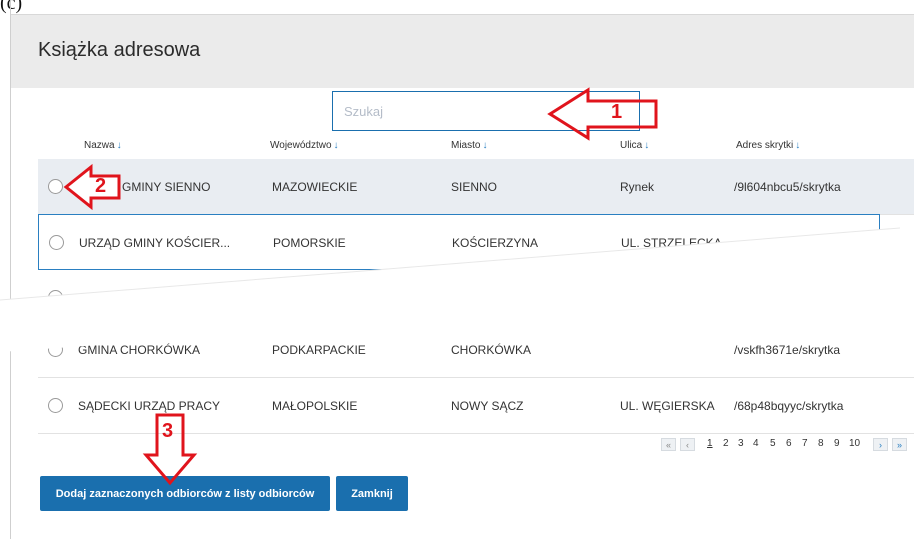 This screenshot has height=539, width=914. What do you see at coordinates (92, 187) in the screenshot?
I see `callout-arrow-2-icon` at bounding box center [92, 187].